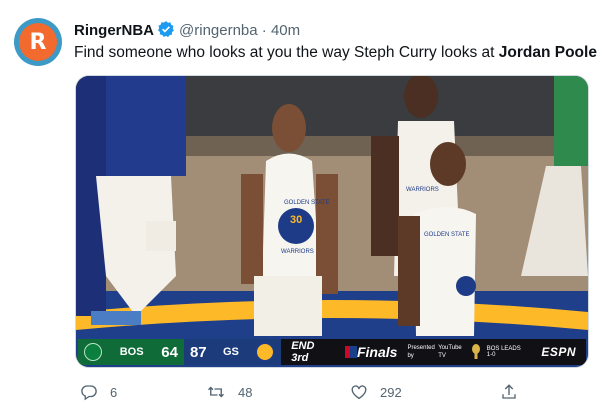 The height and width of the screenshot is (412, 600). I want to click on avatar-letter: R, so click(38, 42).